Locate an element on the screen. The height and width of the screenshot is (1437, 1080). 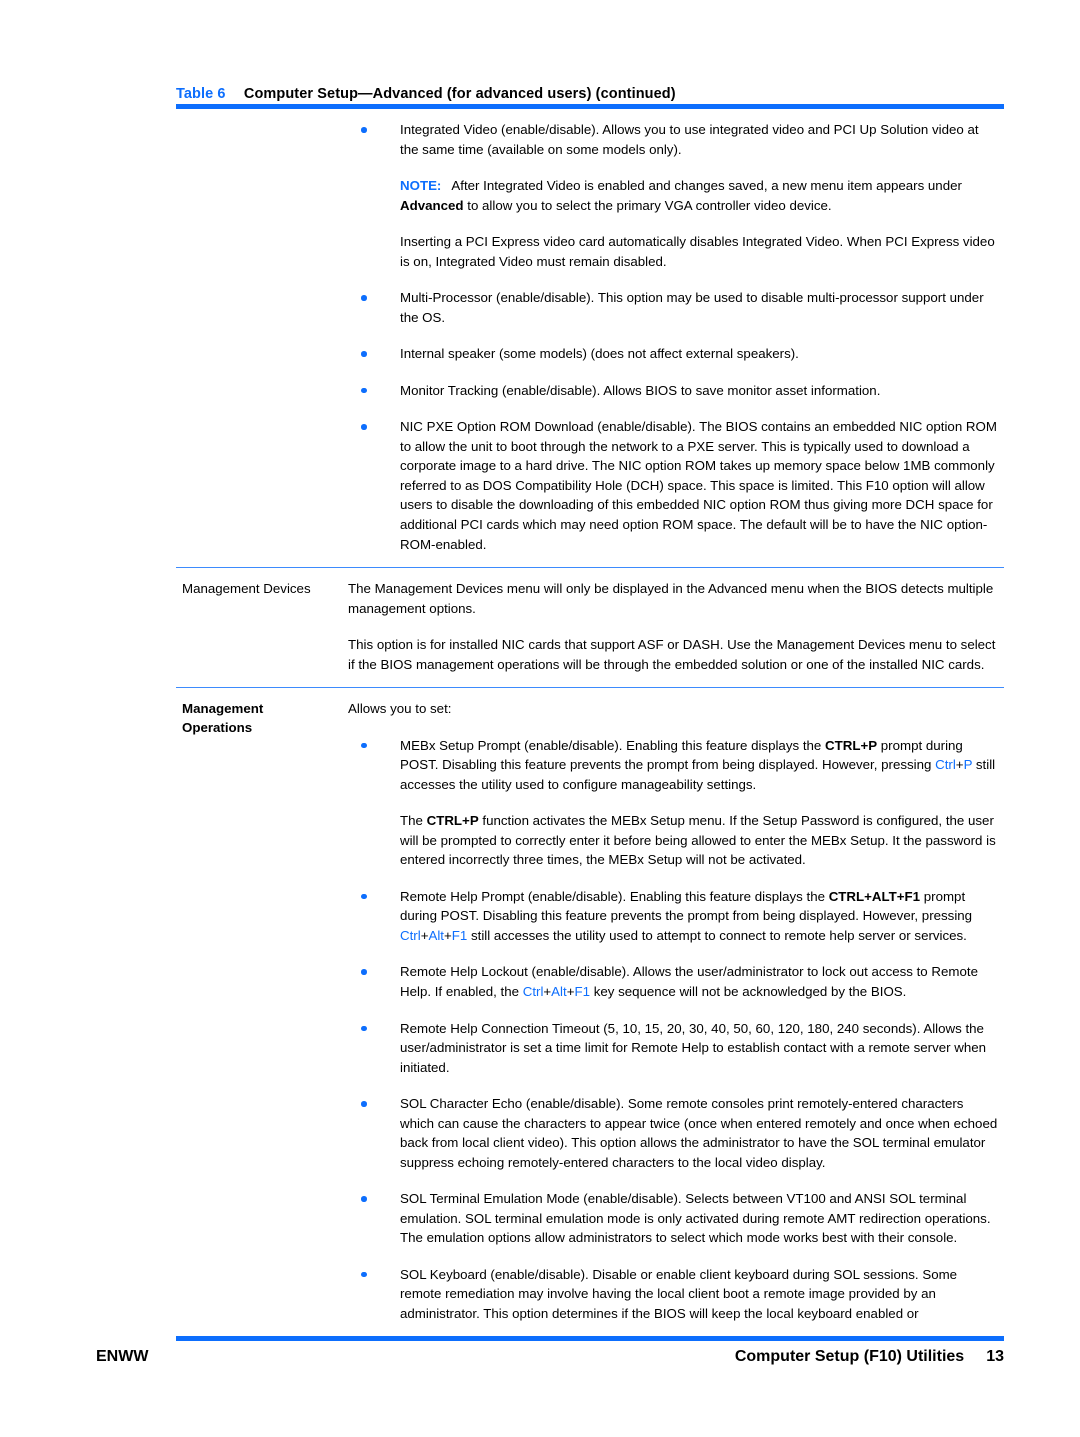
row-label is located at coordinates (262, 121).